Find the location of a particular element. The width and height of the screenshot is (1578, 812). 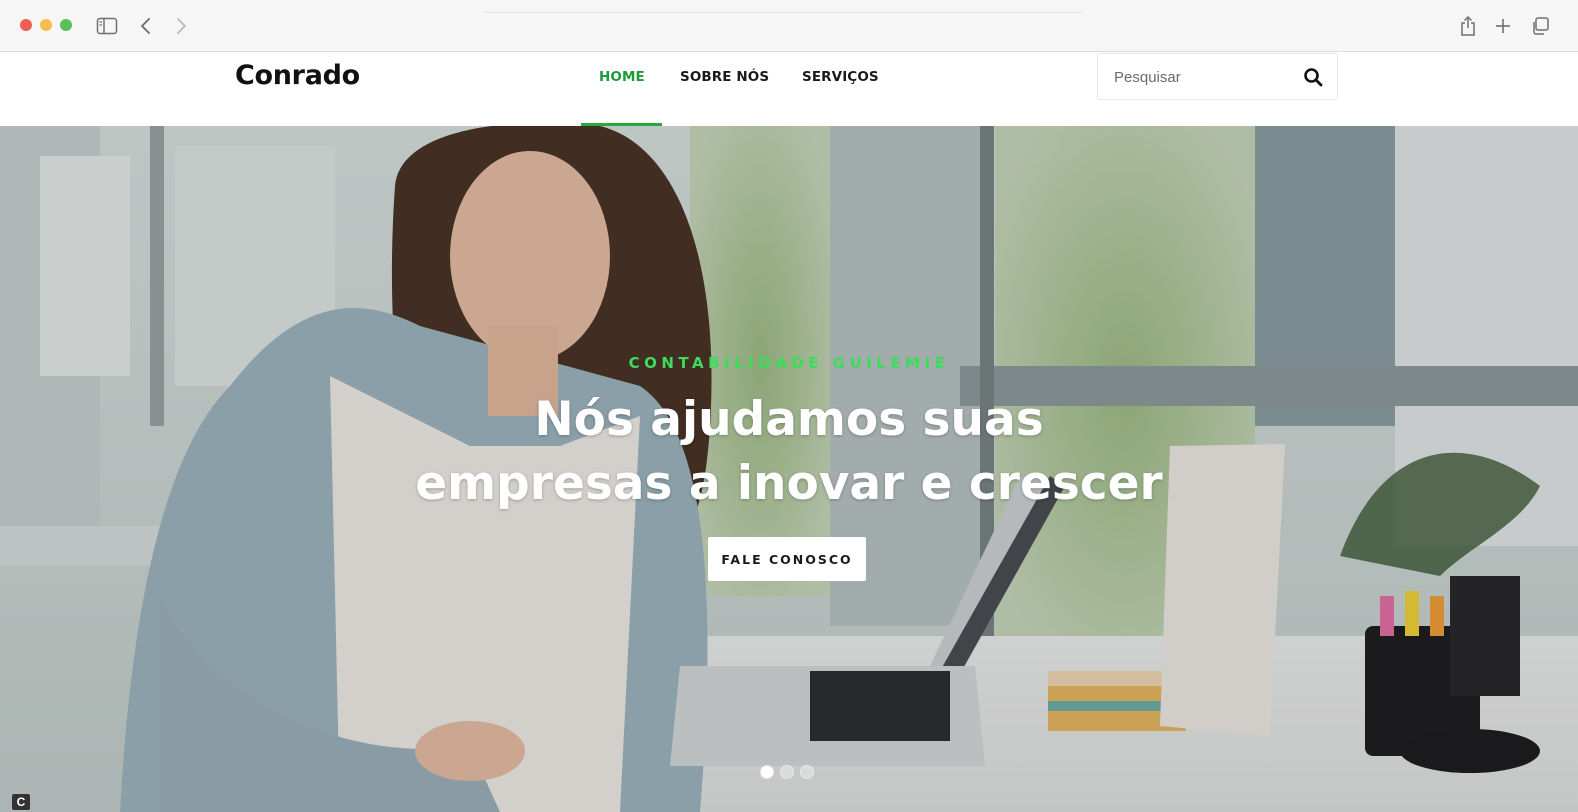

nav-servicos: SERVIÇOS is located at coordinates (840, 77).